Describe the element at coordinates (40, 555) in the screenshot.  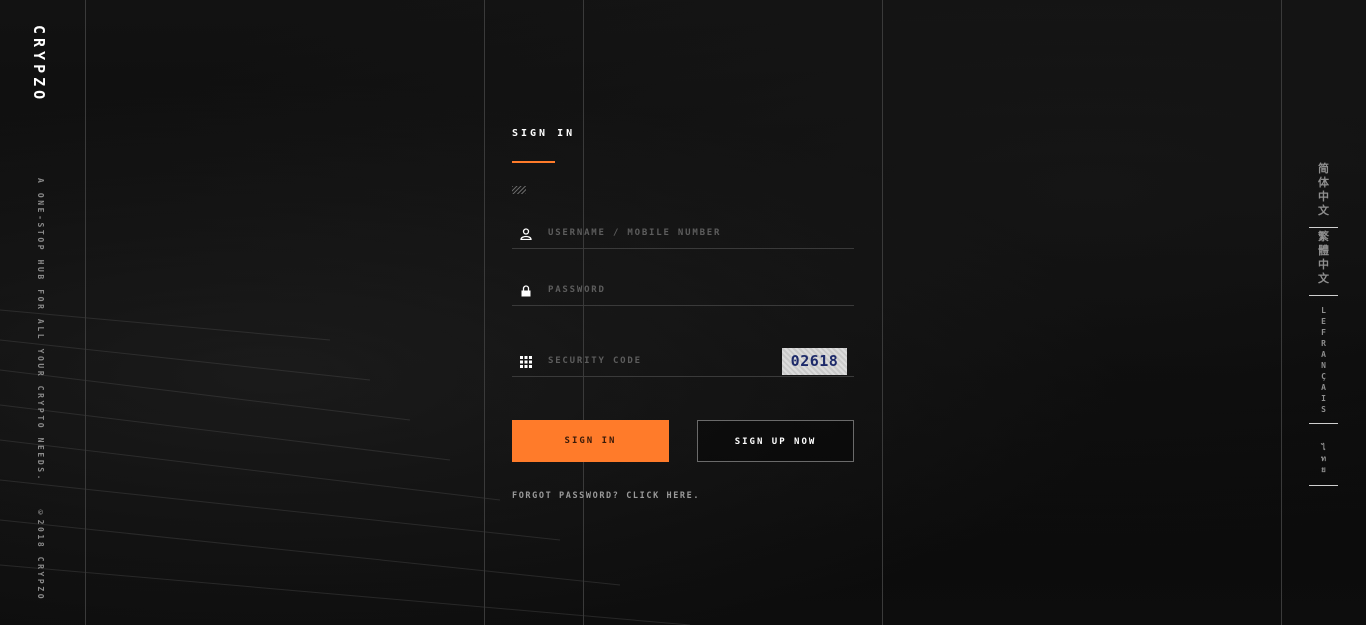
I see `copyright: ©2018 CRYPZO` at that location.